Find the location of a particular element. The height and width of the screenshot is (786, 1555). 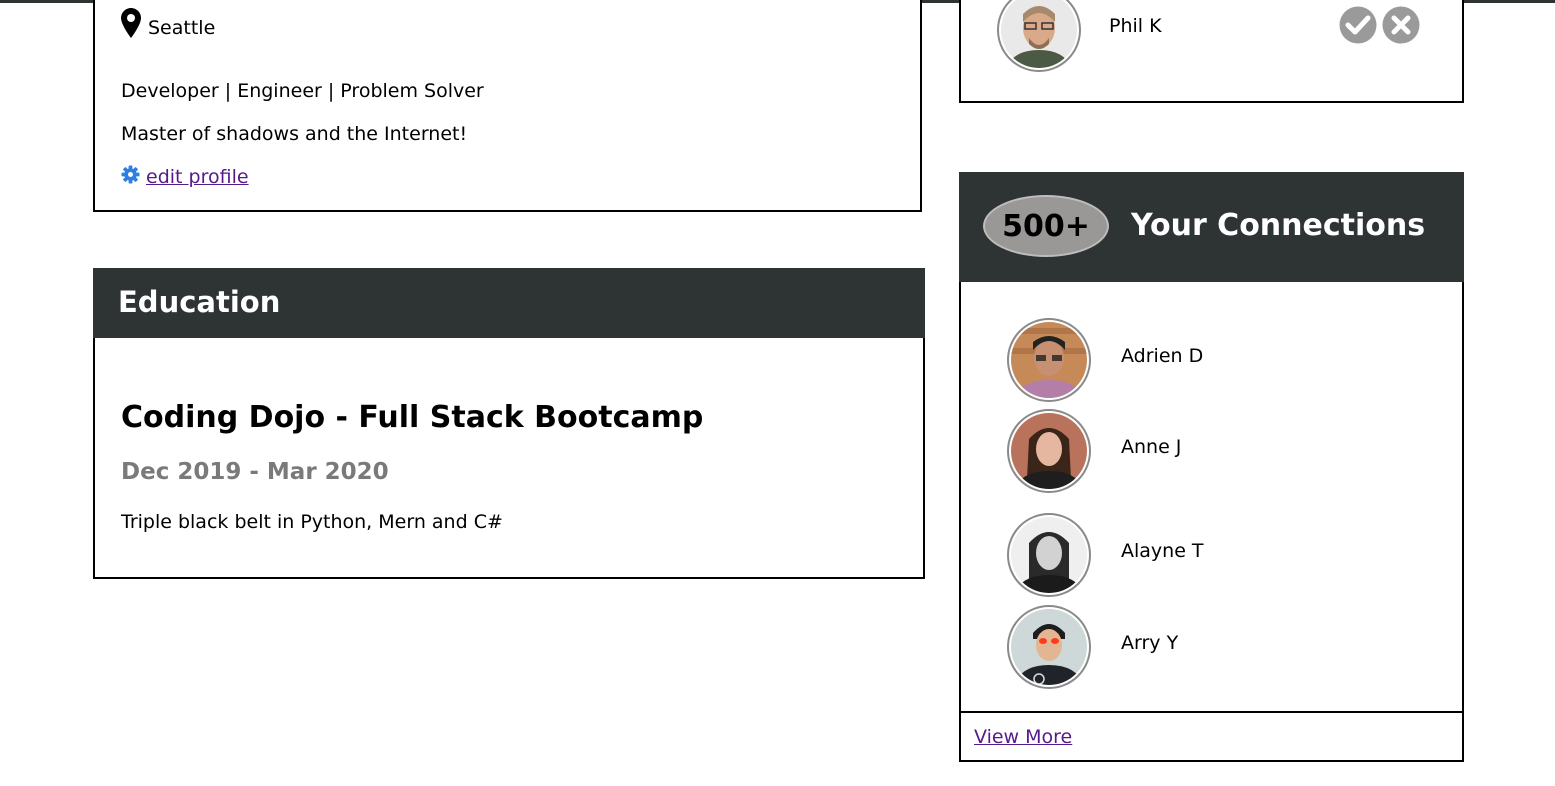

connection-name: Adrien D is located at coordinates (1162, 356).